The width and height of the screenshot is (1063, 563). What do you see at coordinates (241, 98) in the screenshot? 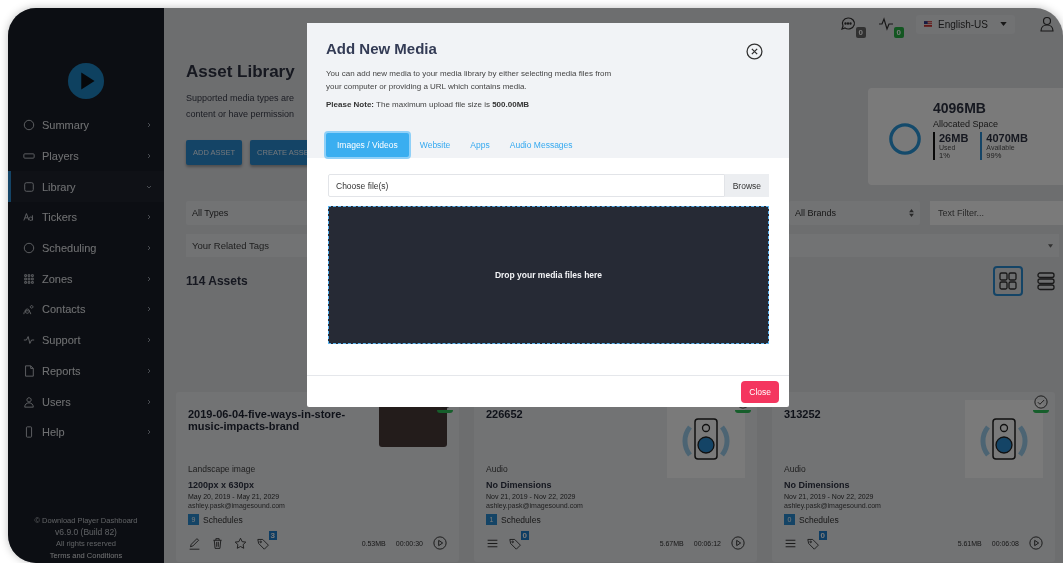
I see `page-description: Supported media types are` at bounding box center [241, 98].